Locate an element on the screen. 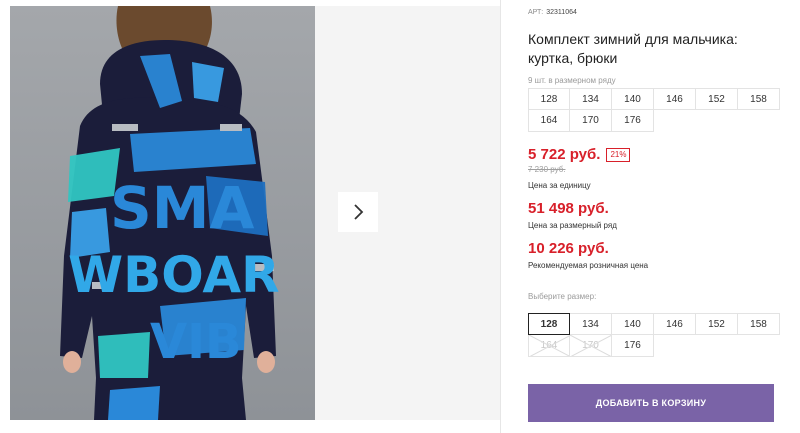  size-row-grid: 128 134 140 146 152 158 164 170 176 is located at coordinates (654, 110).